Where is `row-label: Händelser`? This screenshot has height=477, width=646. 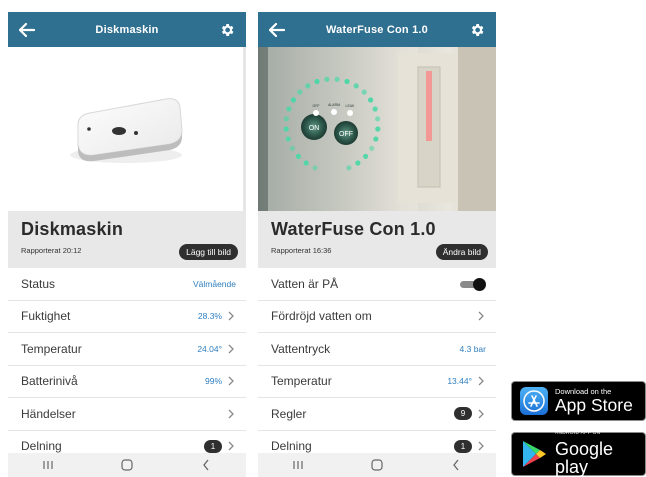
row-label: Händelser is located at coordinates (48, 413).